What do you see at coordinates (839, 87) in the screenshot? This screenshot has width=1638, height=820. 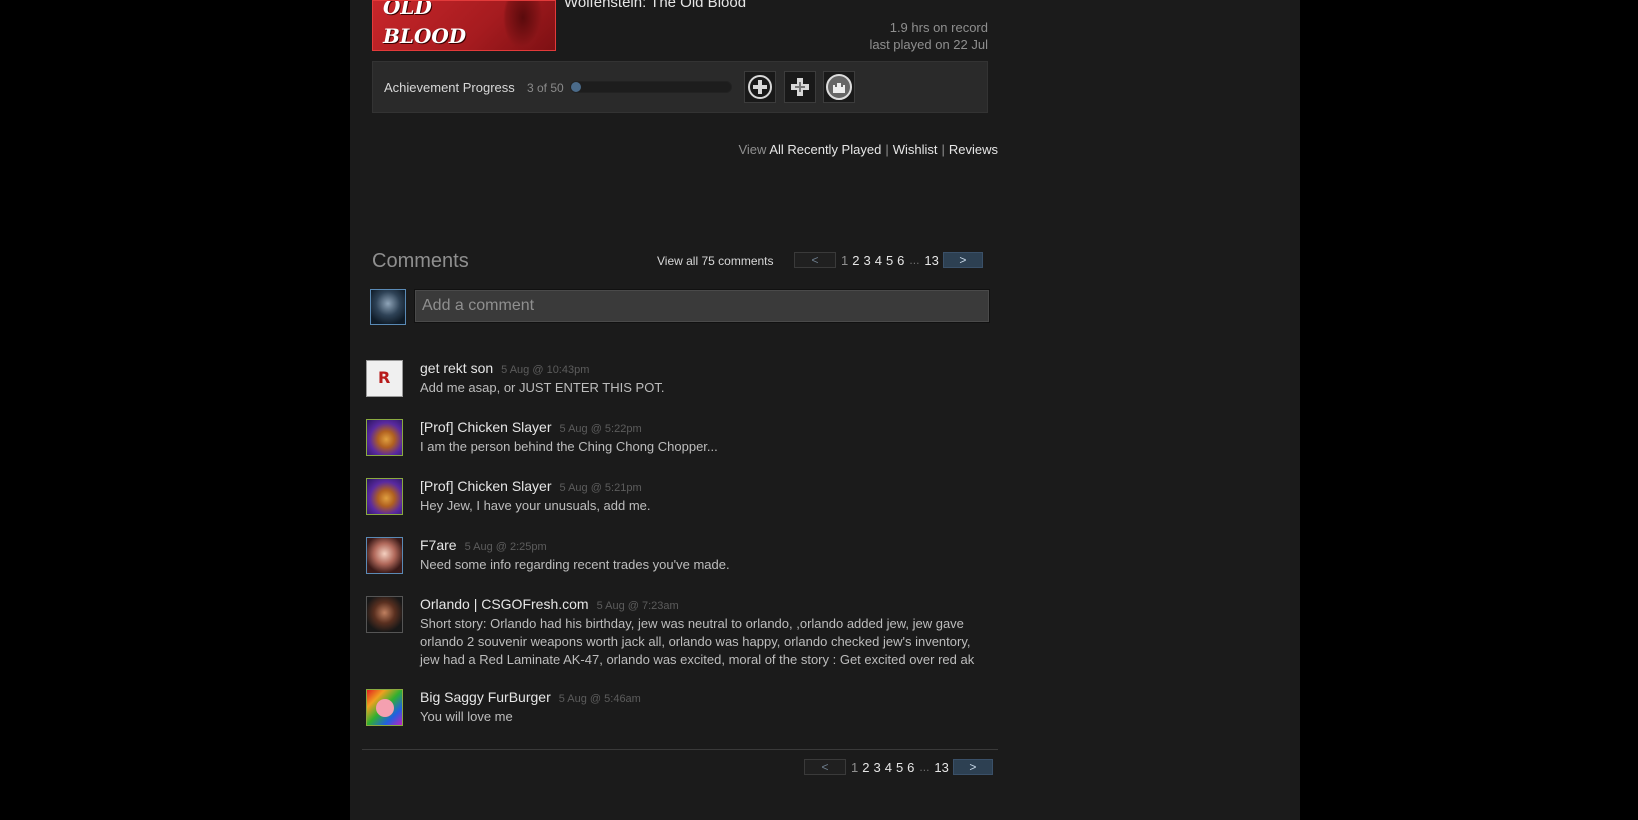 I see `castle-badge-icon` at bounding box center [839, 87].